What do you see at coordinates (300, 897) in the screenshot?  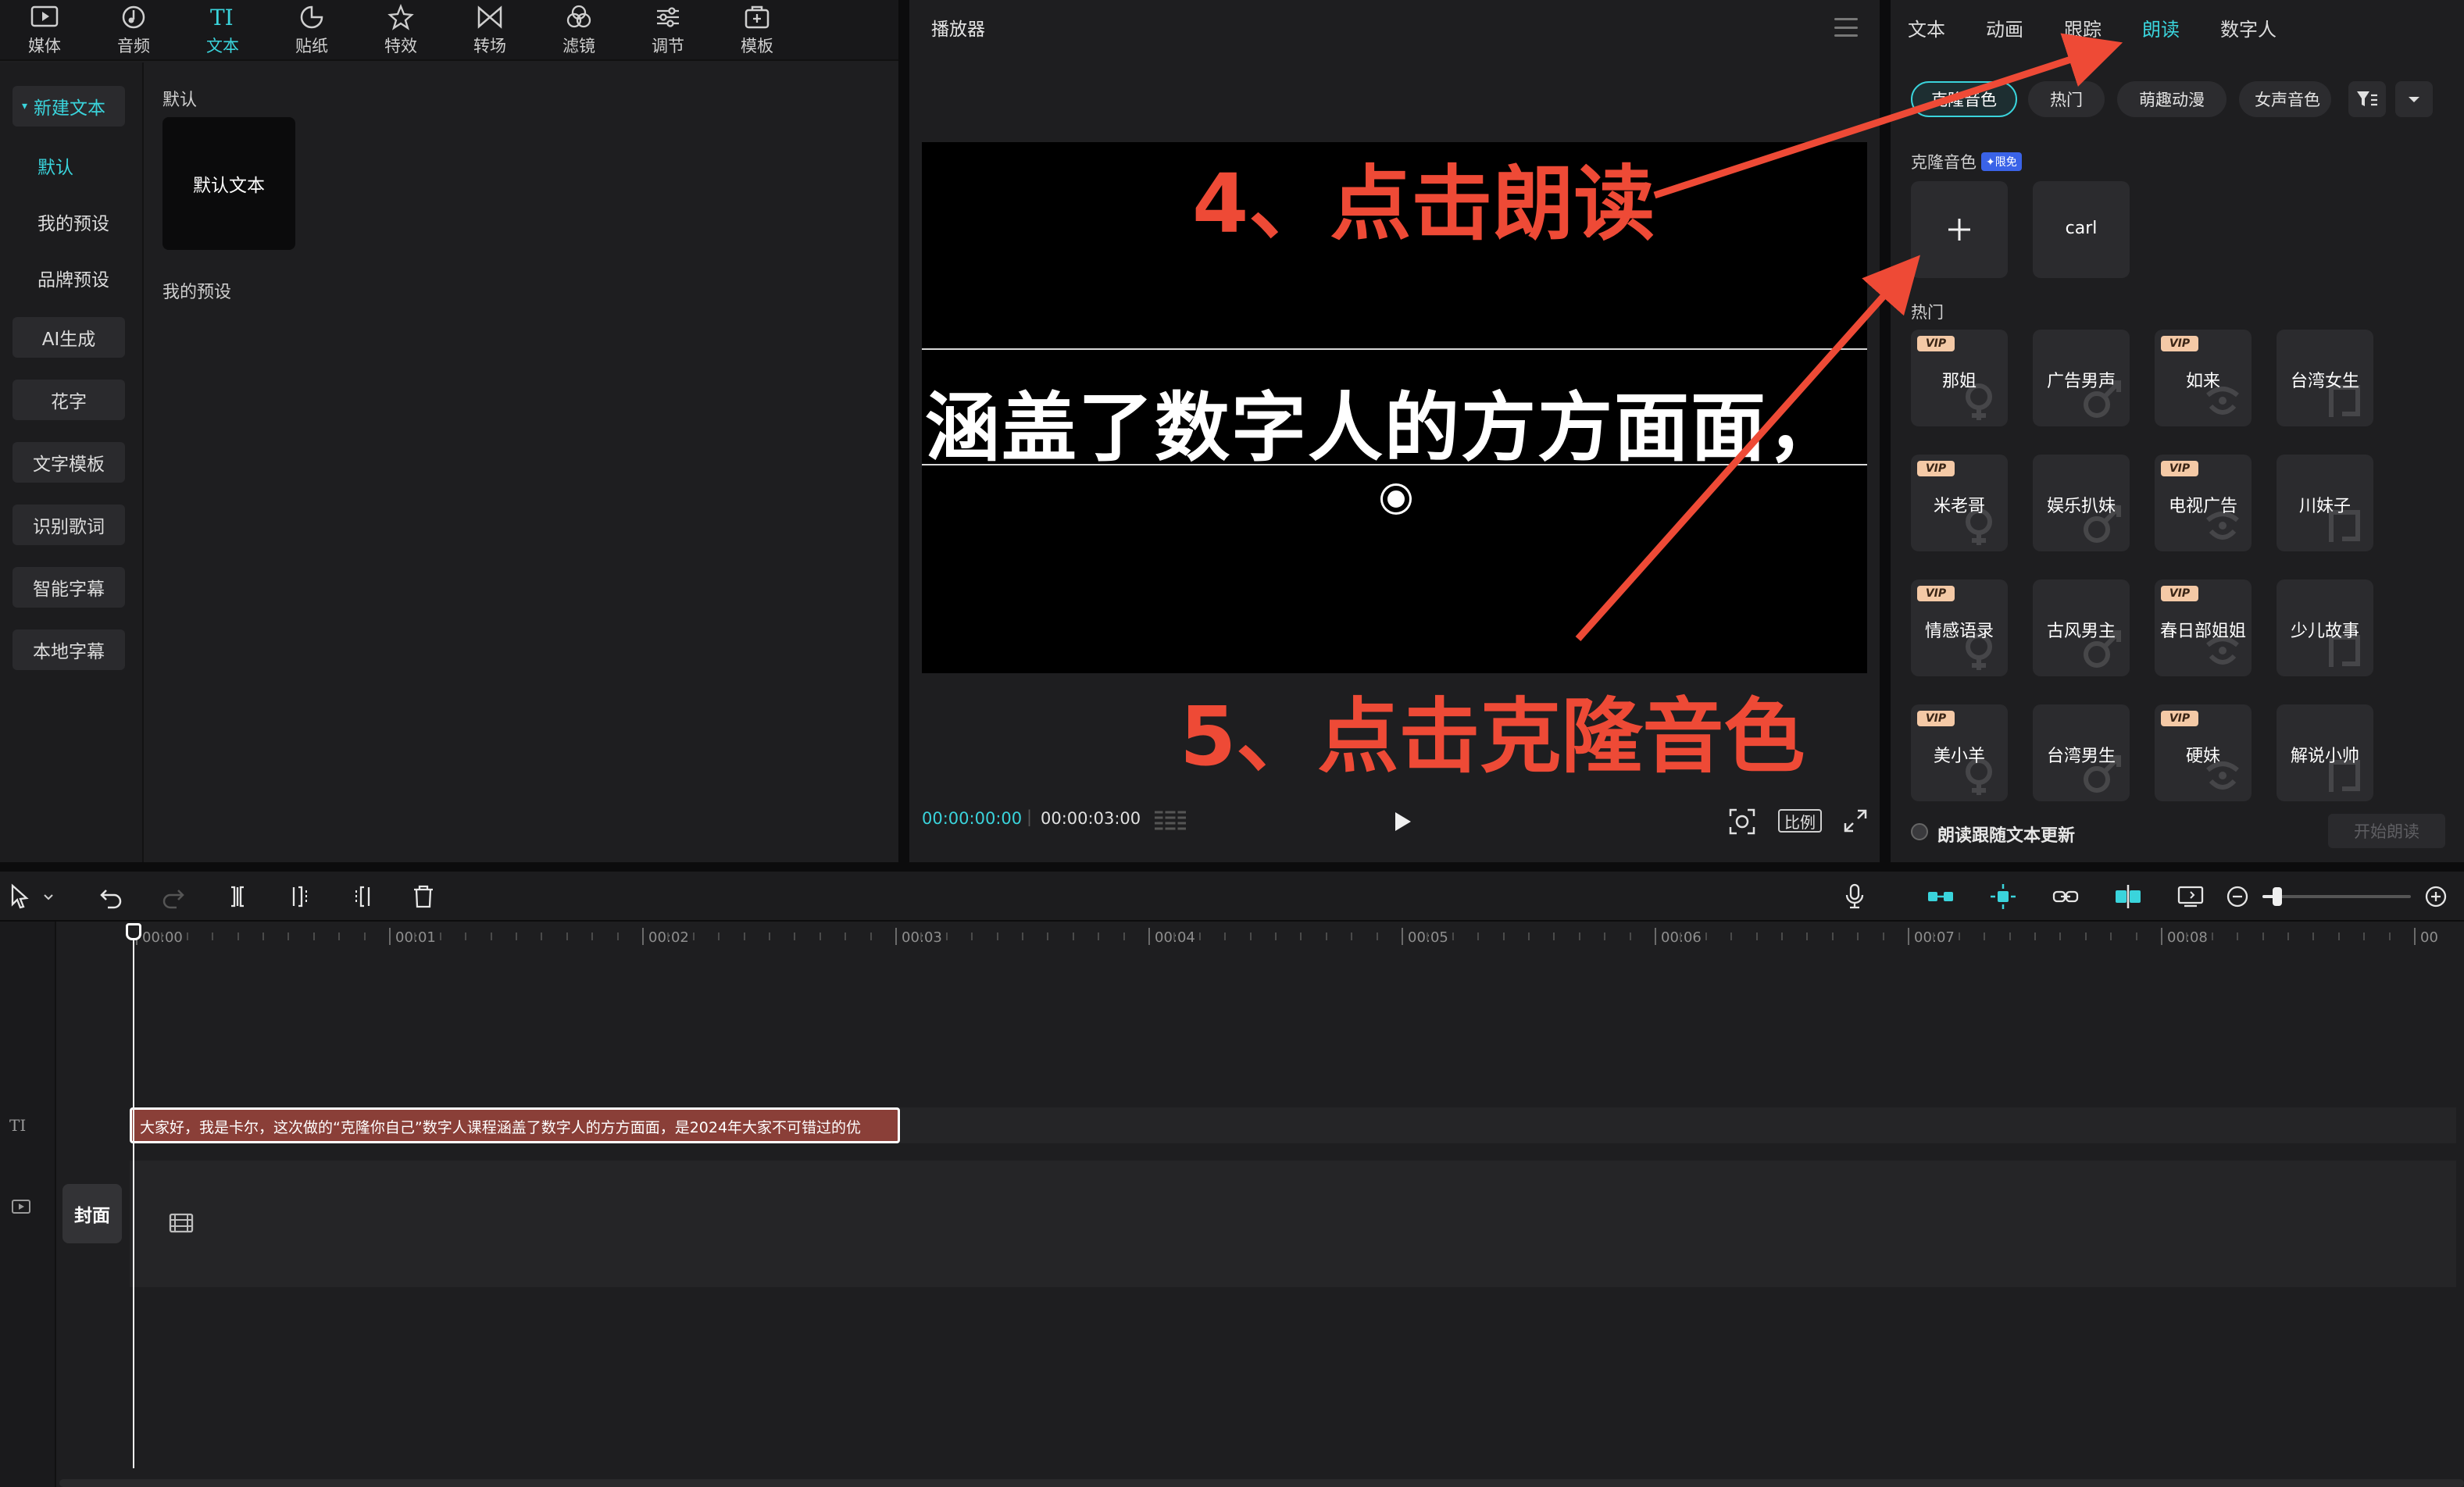 I see `trim-left-icon` at bounding box center [300, 897].